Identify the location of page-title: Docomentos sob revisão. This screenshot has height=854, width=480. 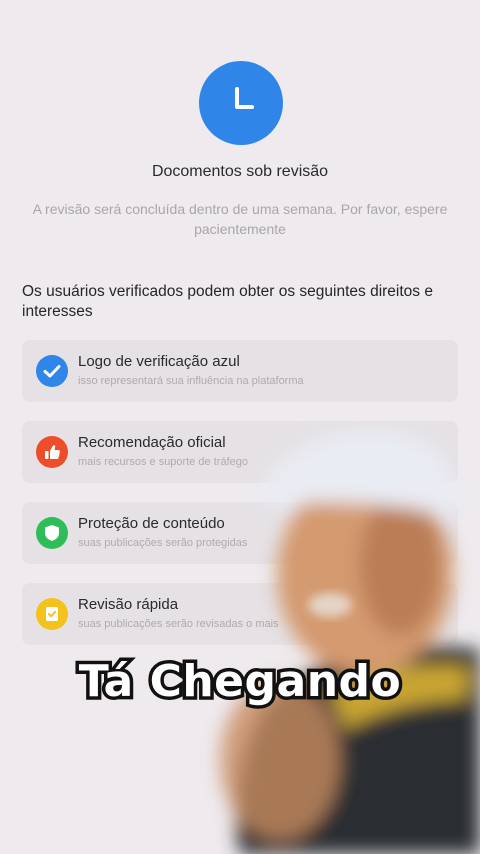
(240, 171).